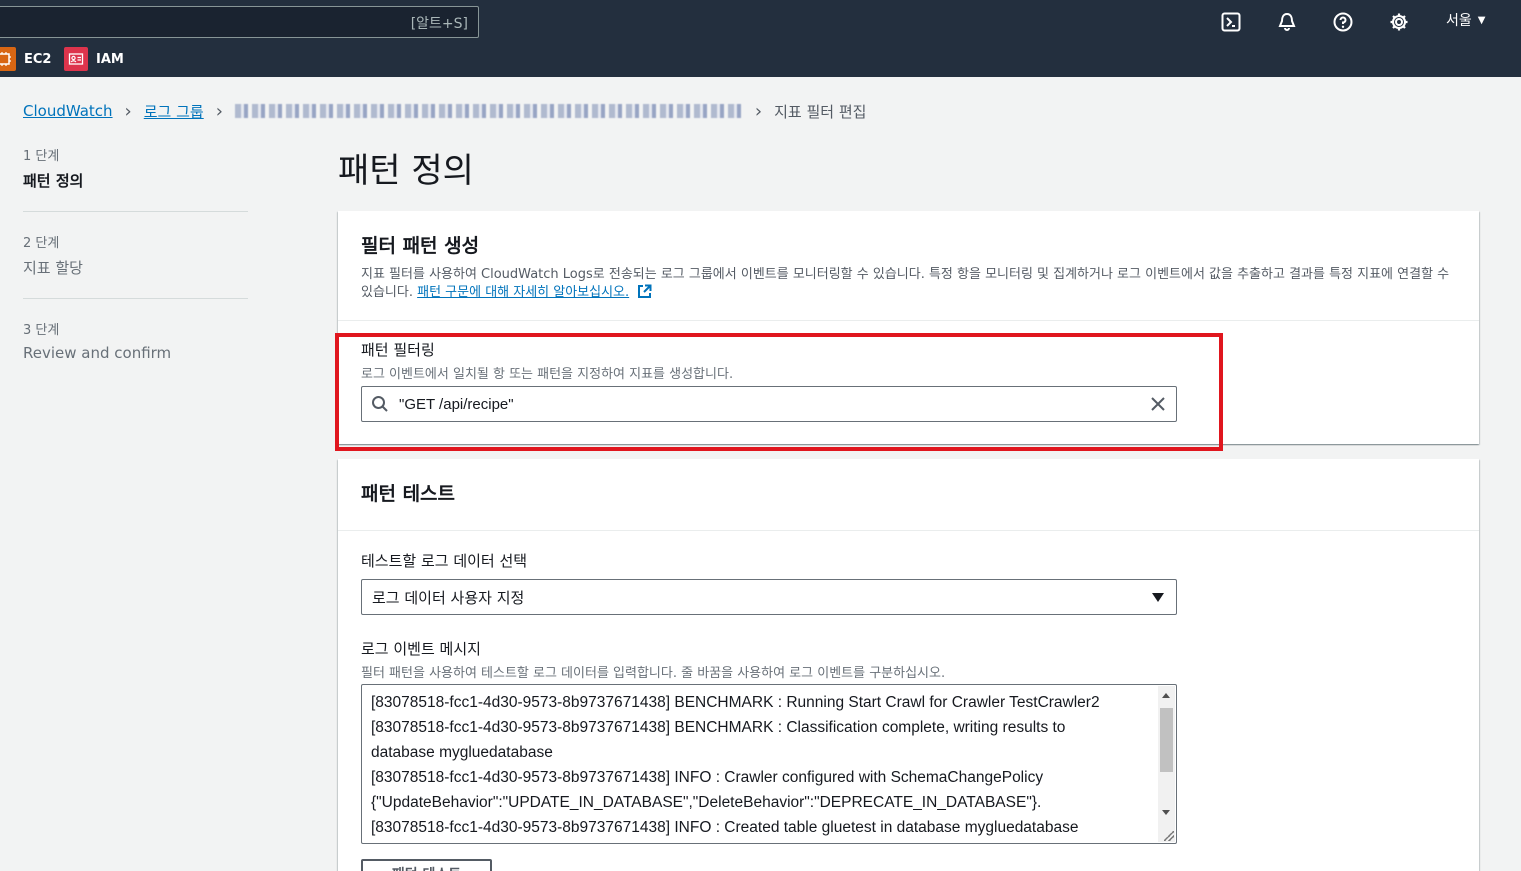 The width and height of the screenshot is (1521, 871). What do you see at coordinates (1169, 836) in the screenshot?
I see `resize-handle-icon` at bounding box center [1169, 836].